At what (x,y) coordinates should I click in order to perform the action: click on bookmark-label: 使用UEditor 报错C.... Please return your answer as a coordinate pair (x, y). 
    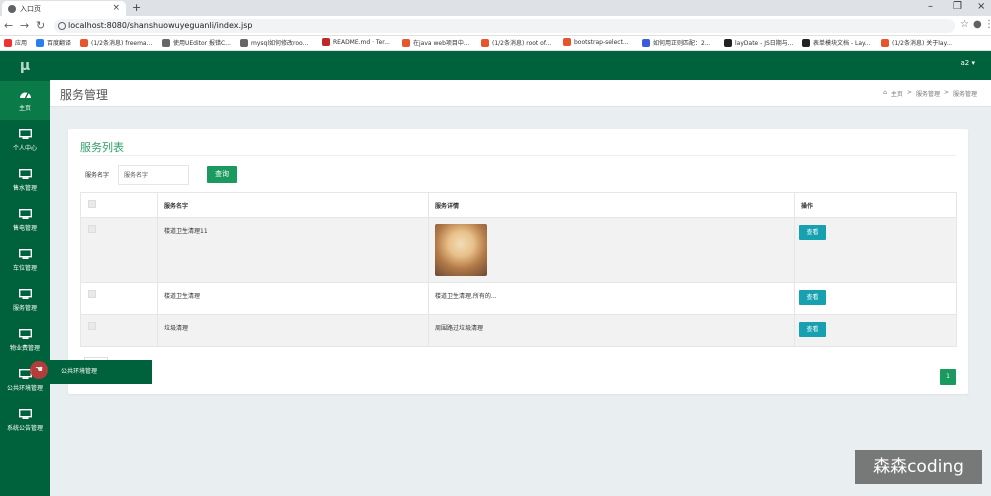
    Looking at the image, I should click on (202, 43).